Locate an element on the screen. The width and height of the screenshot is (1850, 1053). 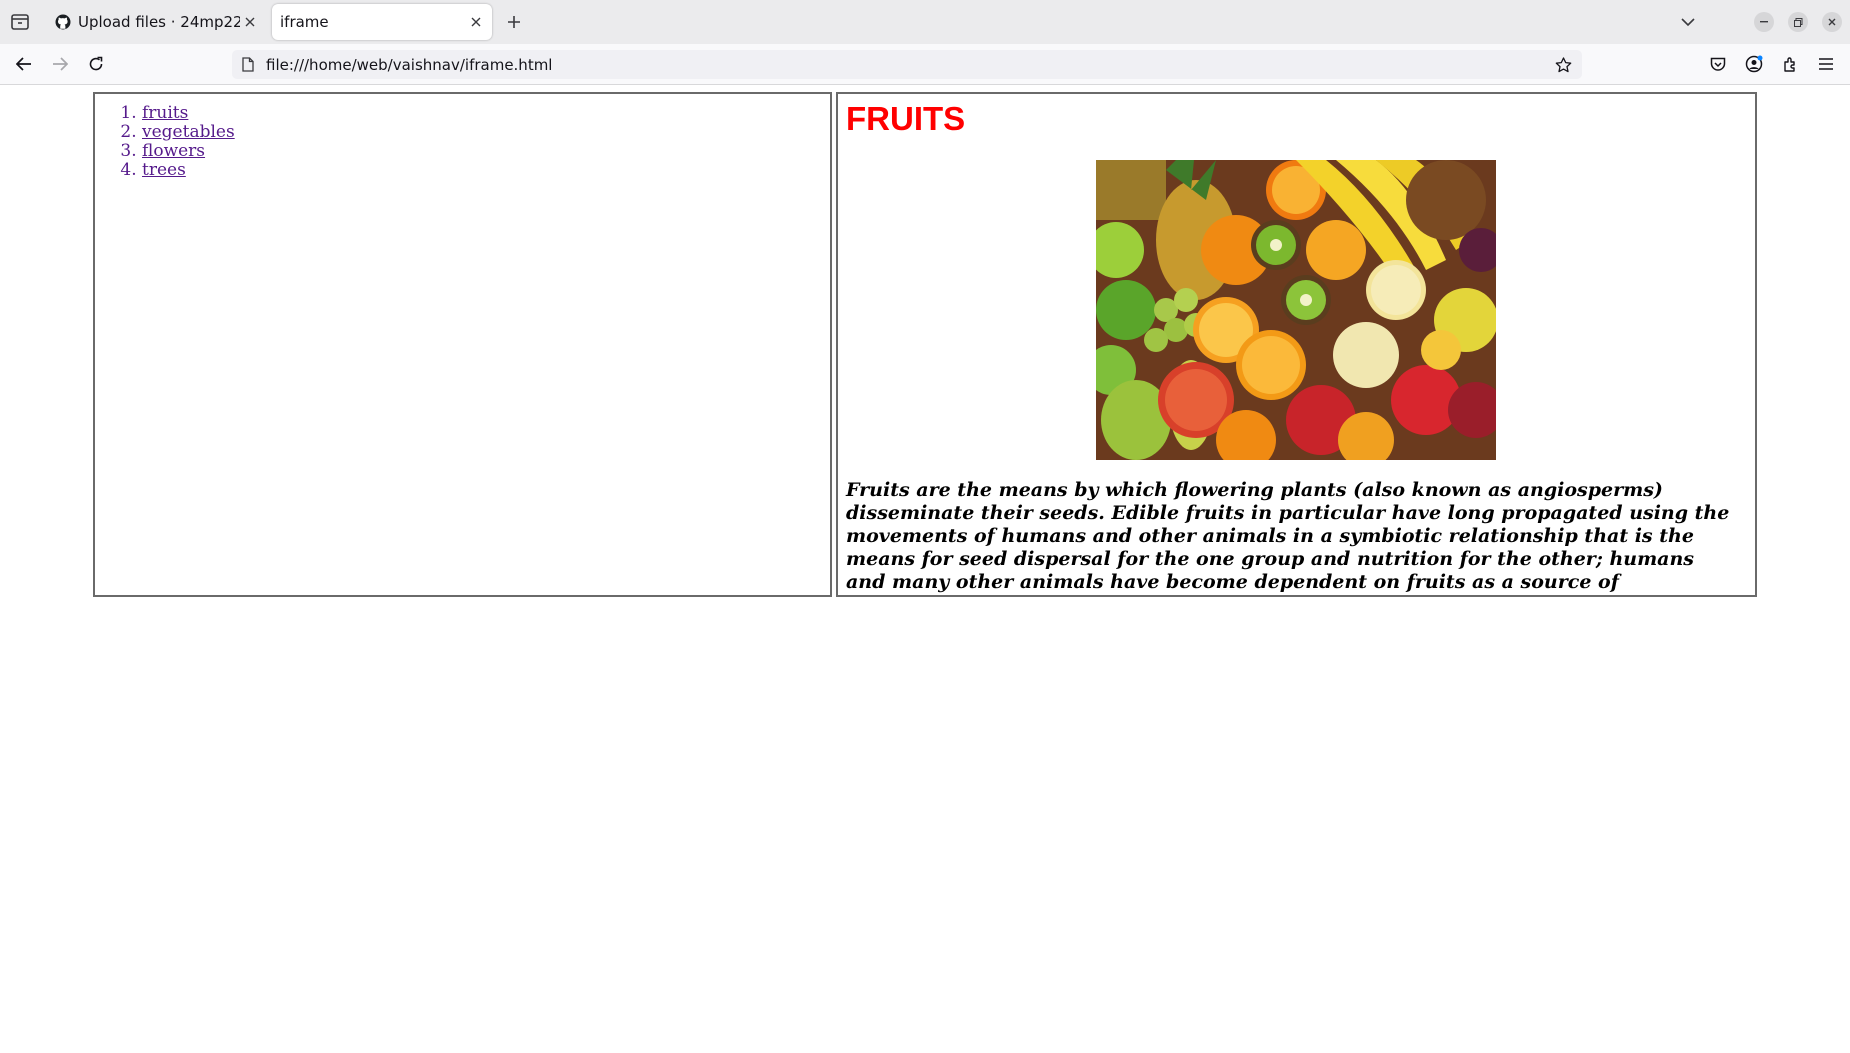
fruits-link: fruits is located at coordinates (165, 113).